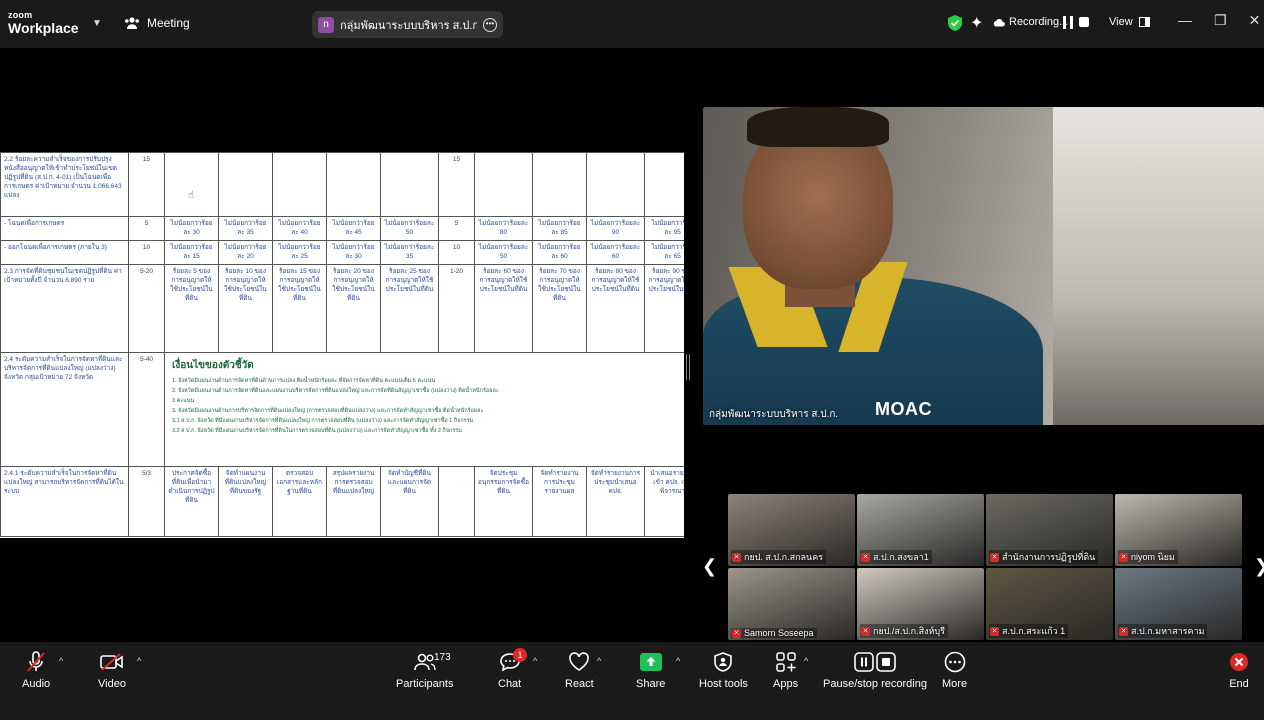  I want to click on indicator-description: - โฉนดเพื่อการเกษตร, so click(64, 228).